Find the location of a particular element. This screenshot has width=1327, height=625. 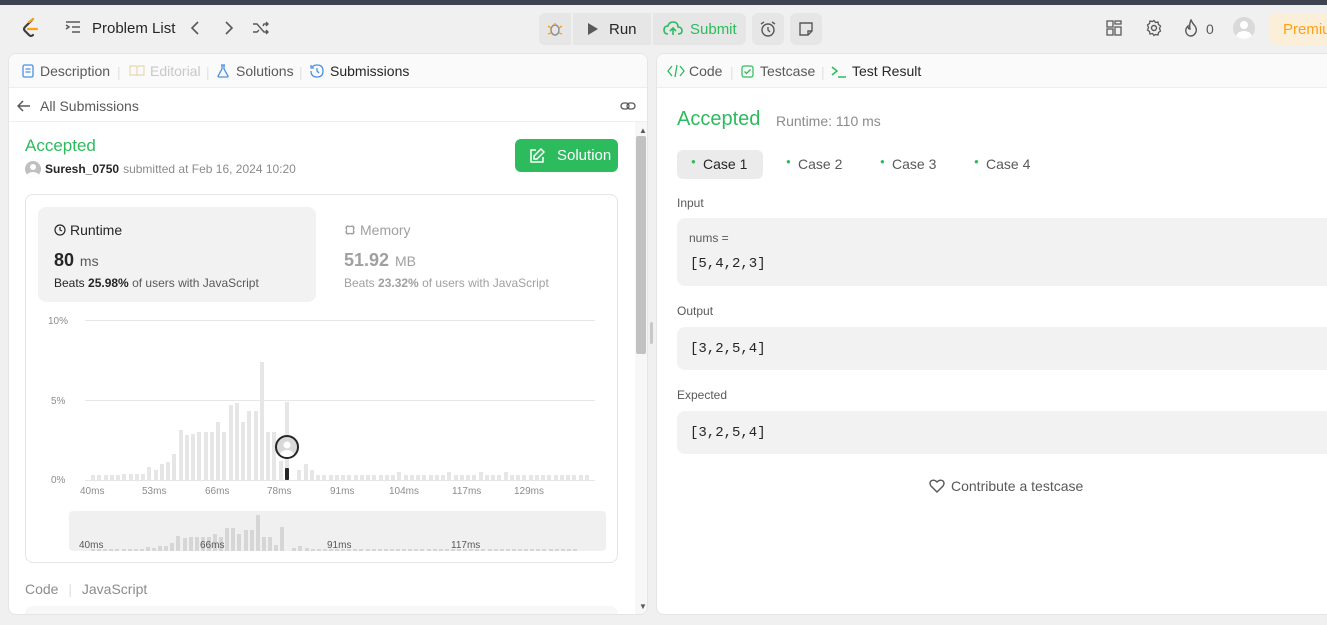

tab-description: Description is located at coordinates (66, 71).